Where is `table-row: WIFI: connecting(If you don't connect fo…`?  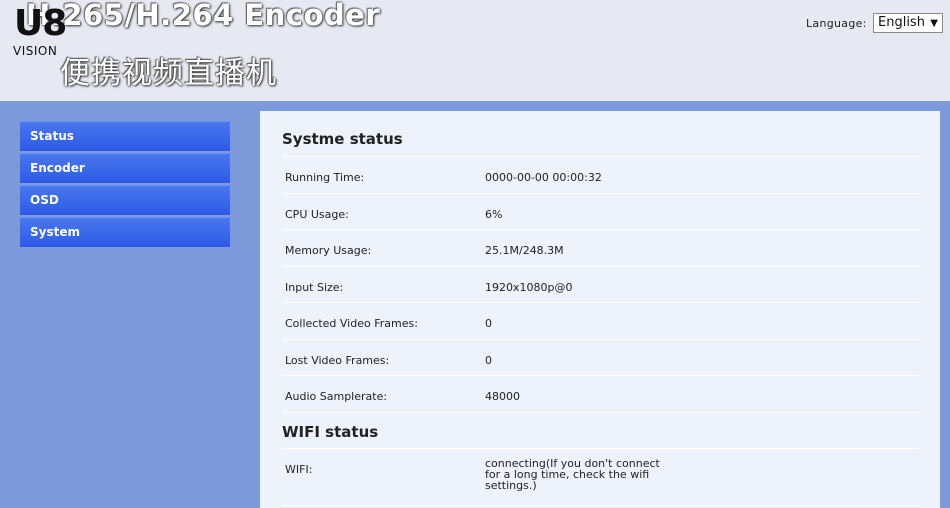 table-row: WIFI: connecting(If you don't connect fo… is located at coordinates (601, 476).